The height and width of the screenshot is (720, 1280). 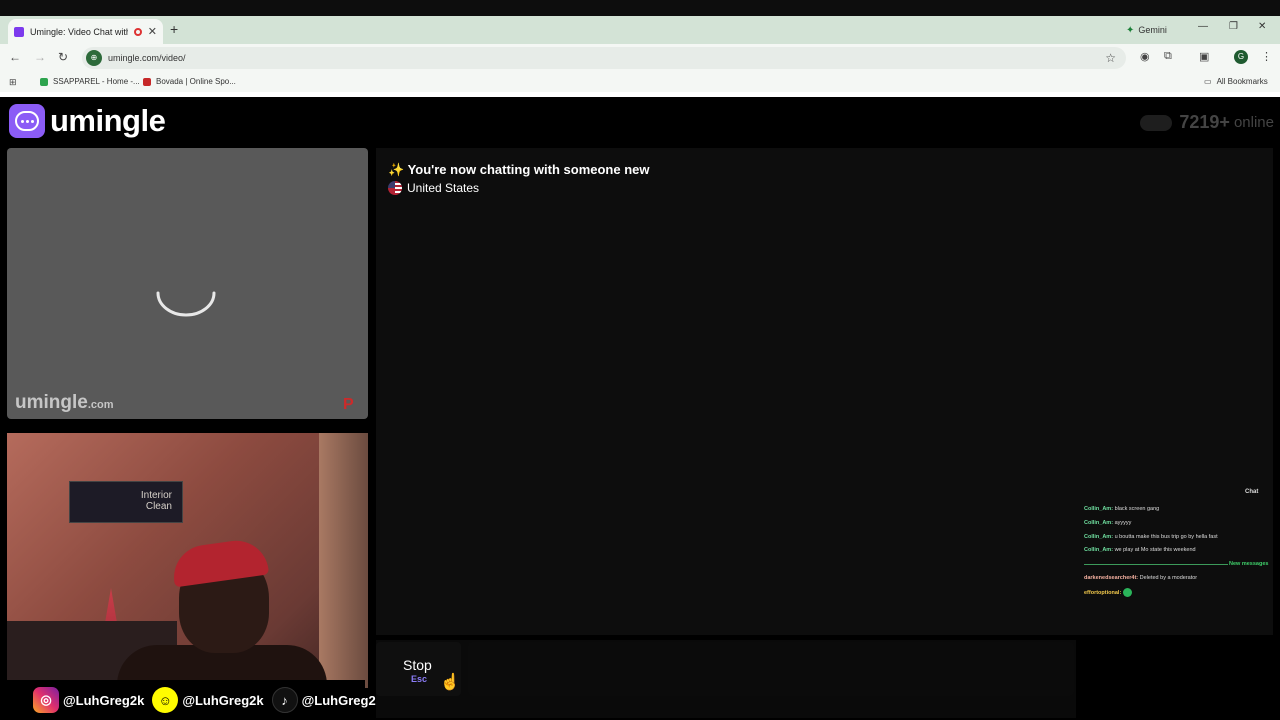 I want to click on window-titlebar, so click(x=640, y=8).